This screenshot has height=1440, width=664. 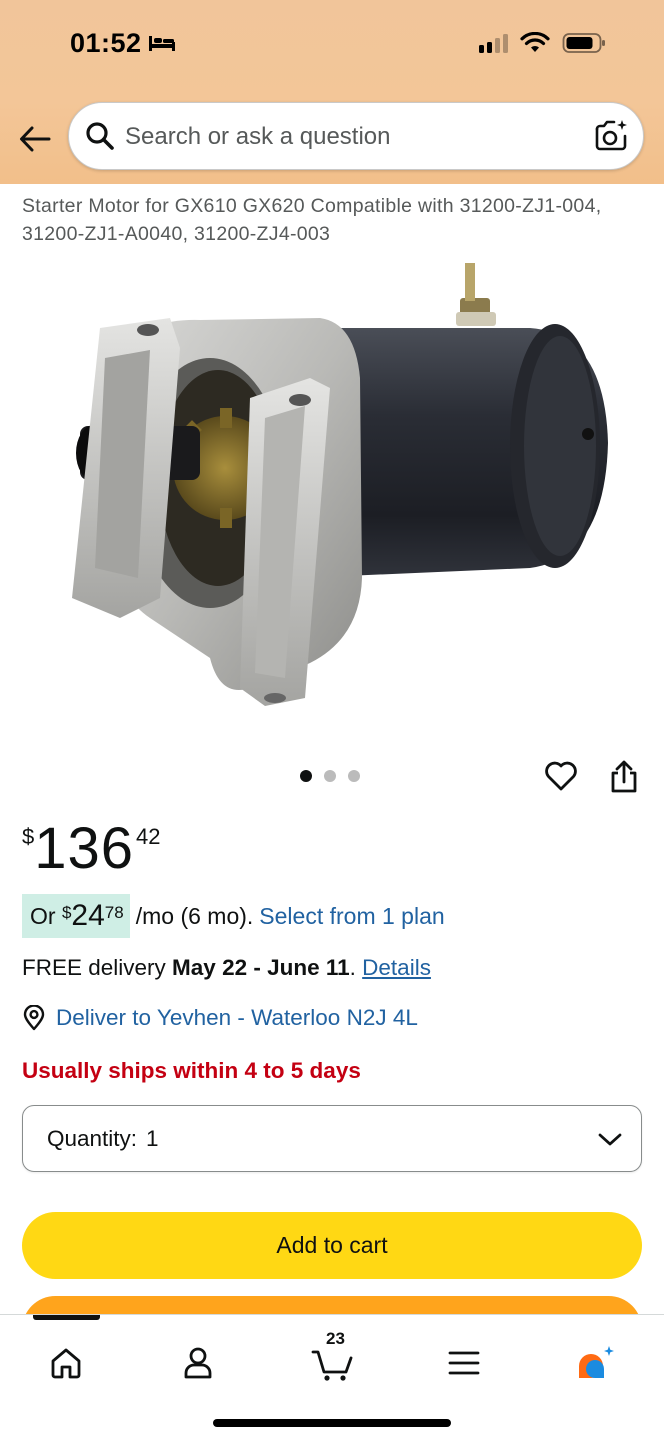 I want to click on chevron-down-icon, so click(x=610, y=1139).